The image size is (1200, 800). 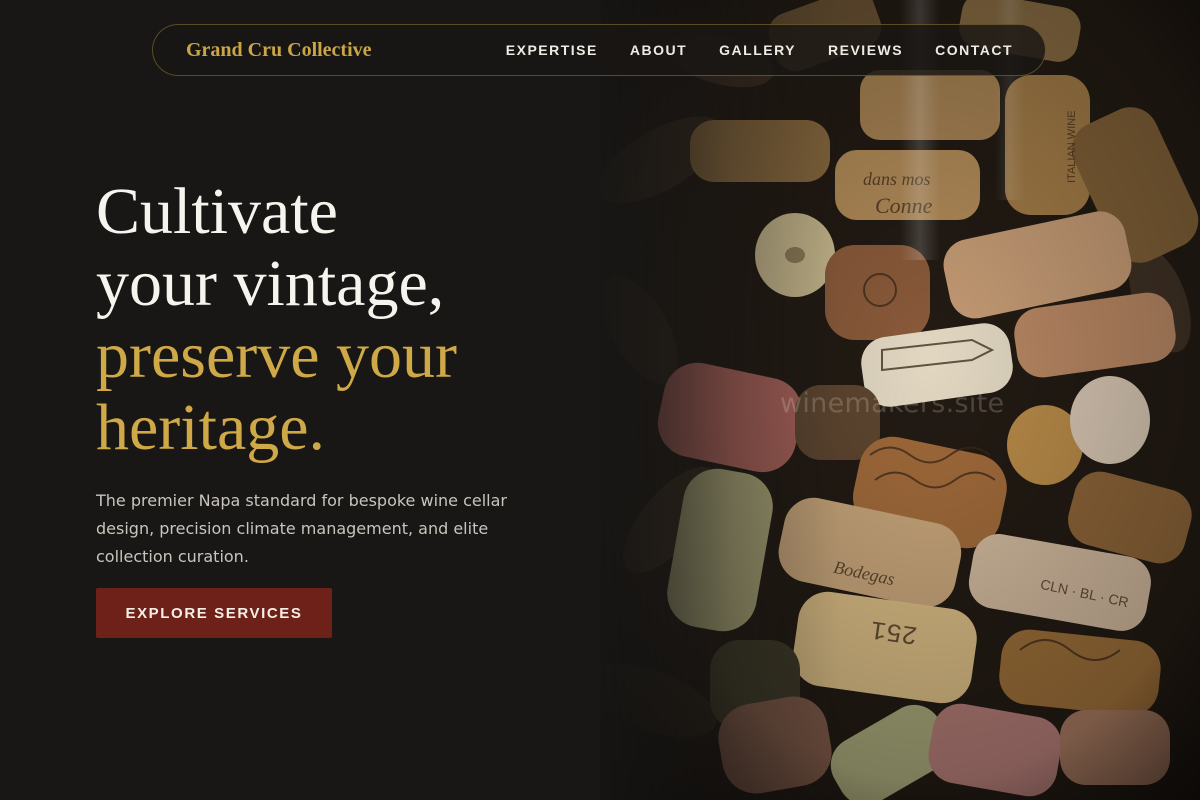 What do you see at coordinates (270, 283) in the screenshot?
I see `headline-line-2: your vintage,` at bounding box center [270, 283].